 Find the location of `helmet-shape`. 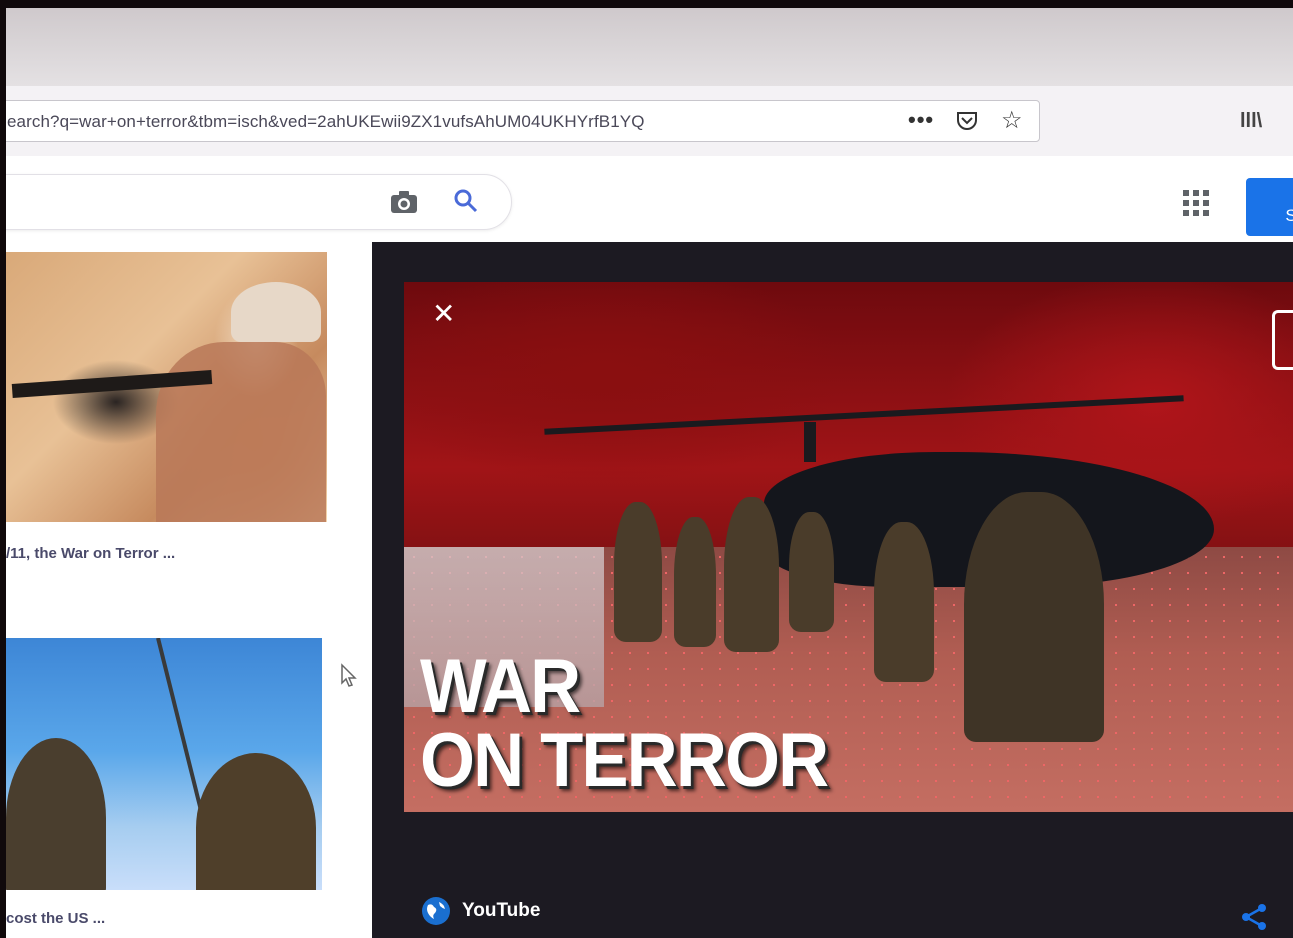

helmet-shape is located at coordinates (276, 312).